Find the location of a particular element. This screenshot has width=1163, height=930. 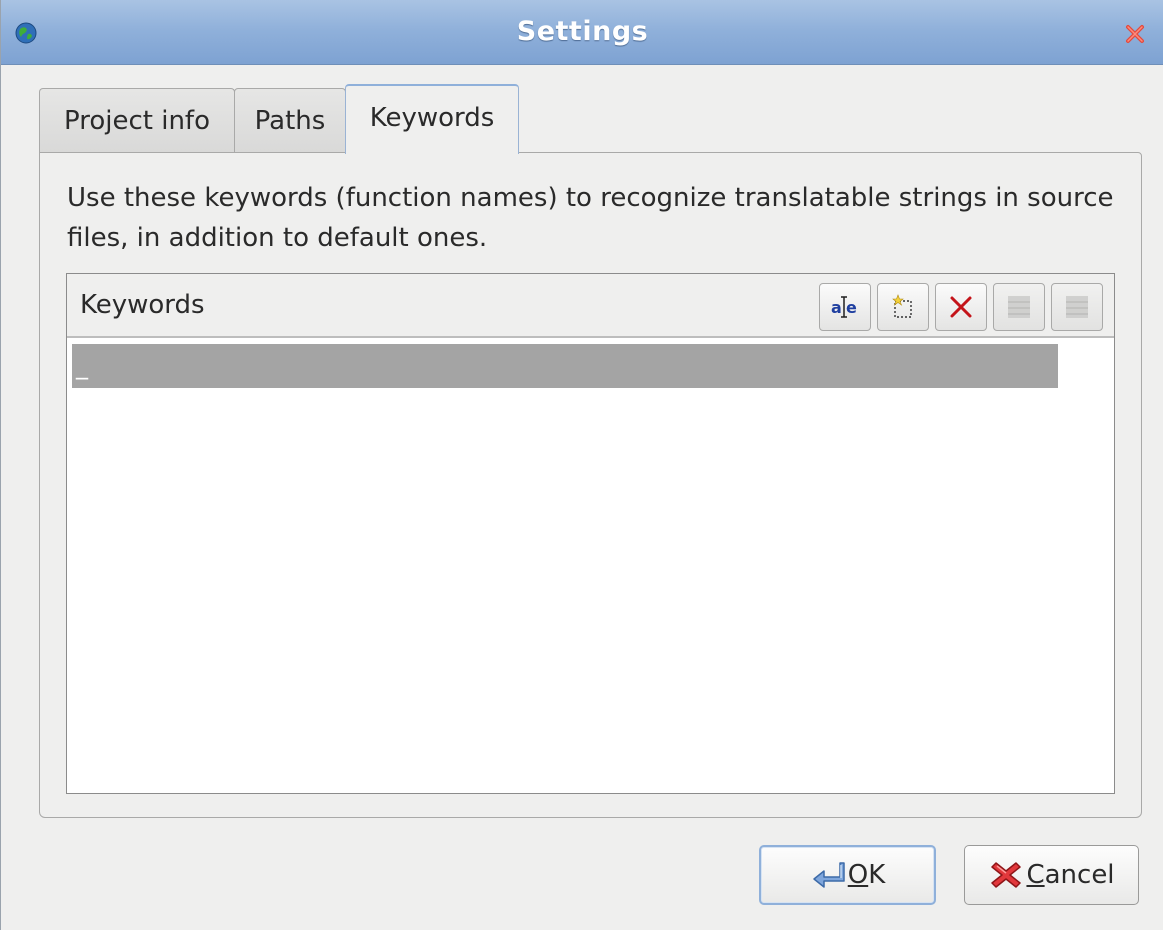

tab-paths: Paths is located at coordinates (290, 120).